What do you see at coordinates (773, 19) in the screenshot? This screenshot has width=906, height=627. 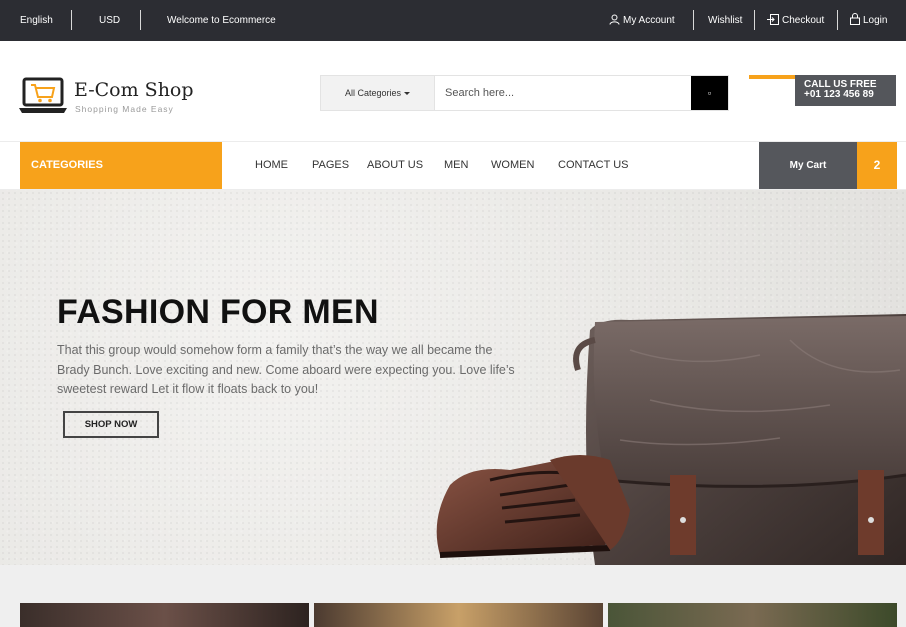 I see `sign-in-icon` at bounding box center [773, 19].